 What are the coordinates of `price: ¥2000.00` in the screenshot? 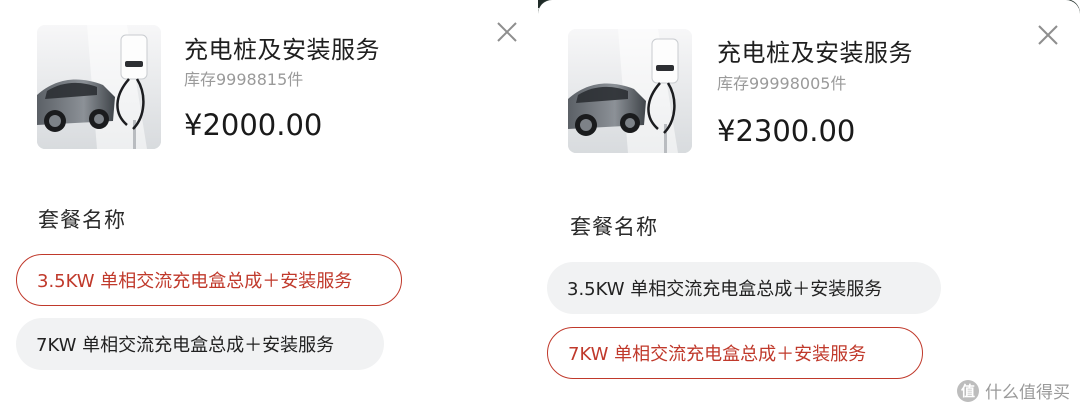 It's located at (253, 125).